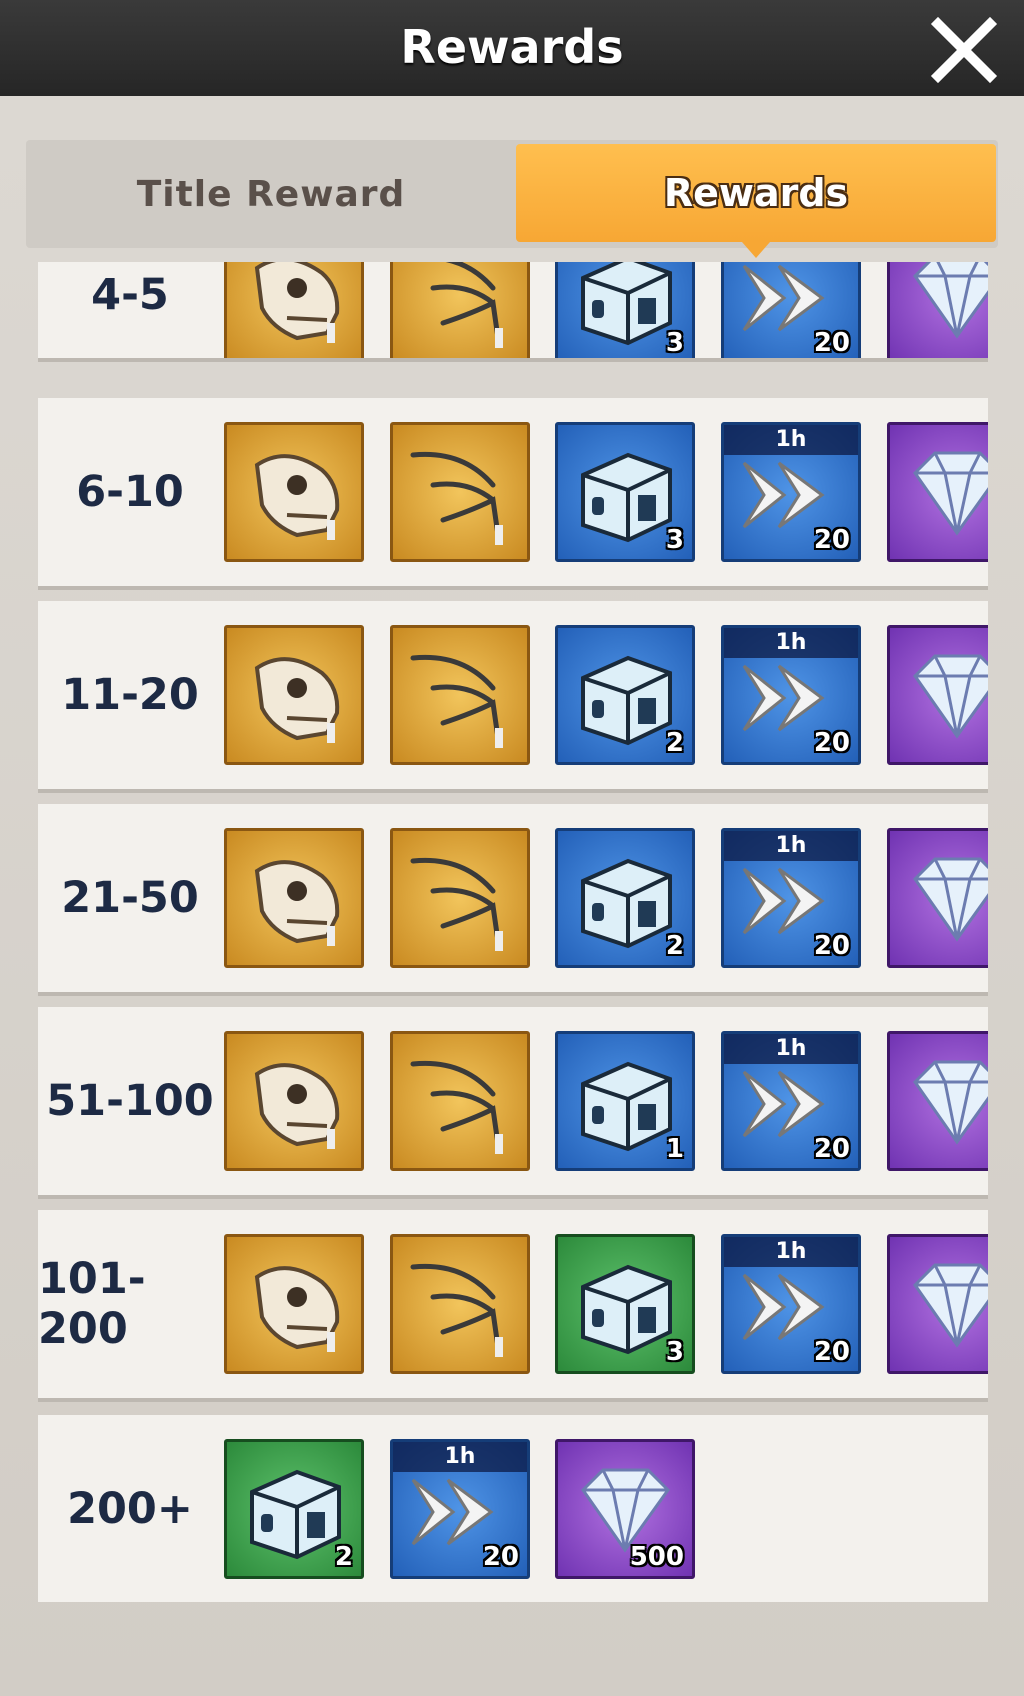  Describe the element at coordinates (656, 1557) in the screenshot. I see `item-quantity: 500` at that location.